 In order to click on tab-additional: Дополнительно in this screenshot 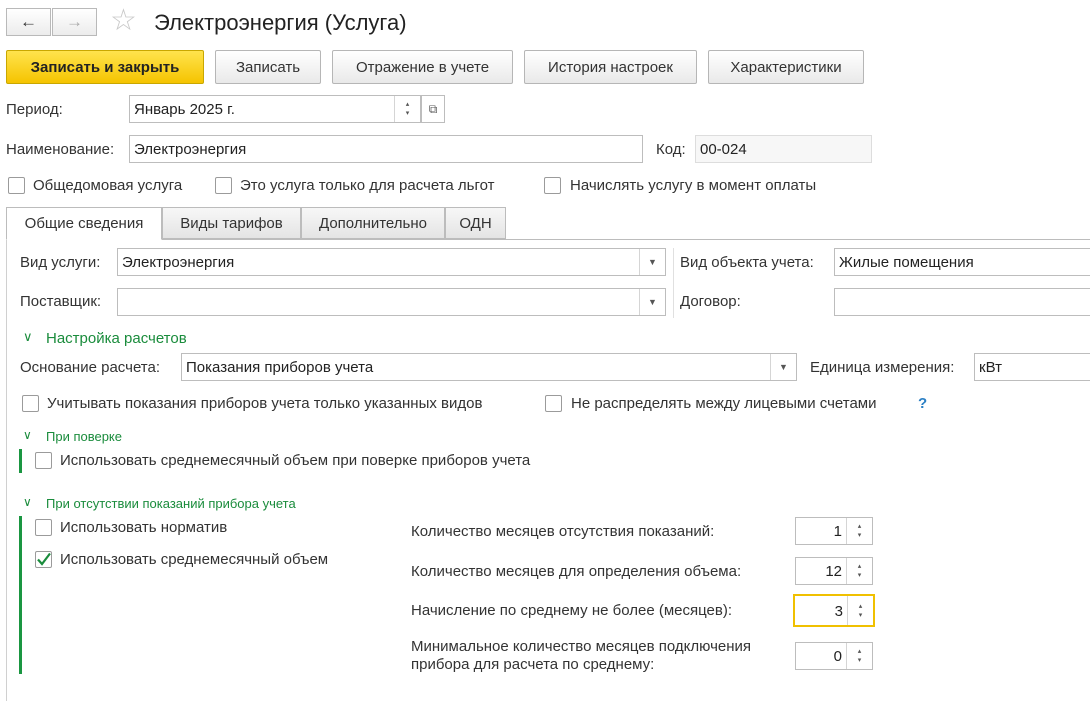, I will do `click(373, 223)`.